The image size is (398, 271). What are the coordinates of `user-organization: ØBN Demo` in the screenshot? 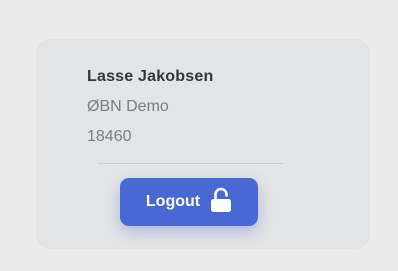 It's located at (128, 106).